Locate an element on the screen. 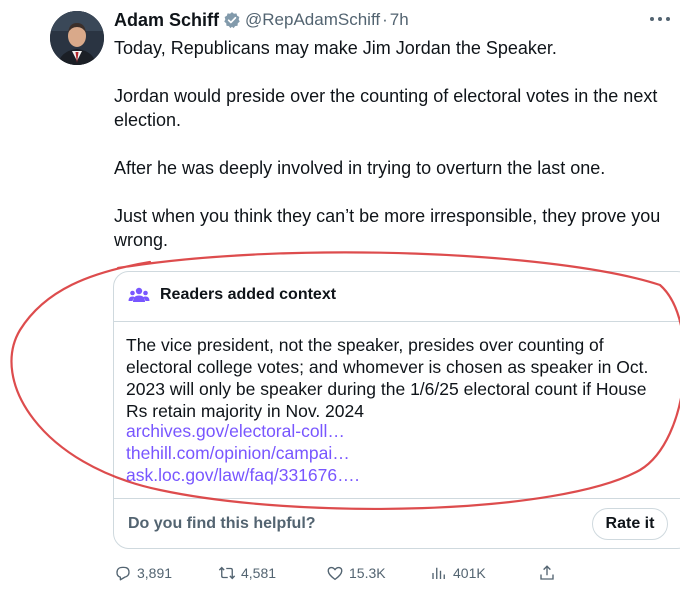  reply-button: 3,891 is located at coordinates (143, 573).